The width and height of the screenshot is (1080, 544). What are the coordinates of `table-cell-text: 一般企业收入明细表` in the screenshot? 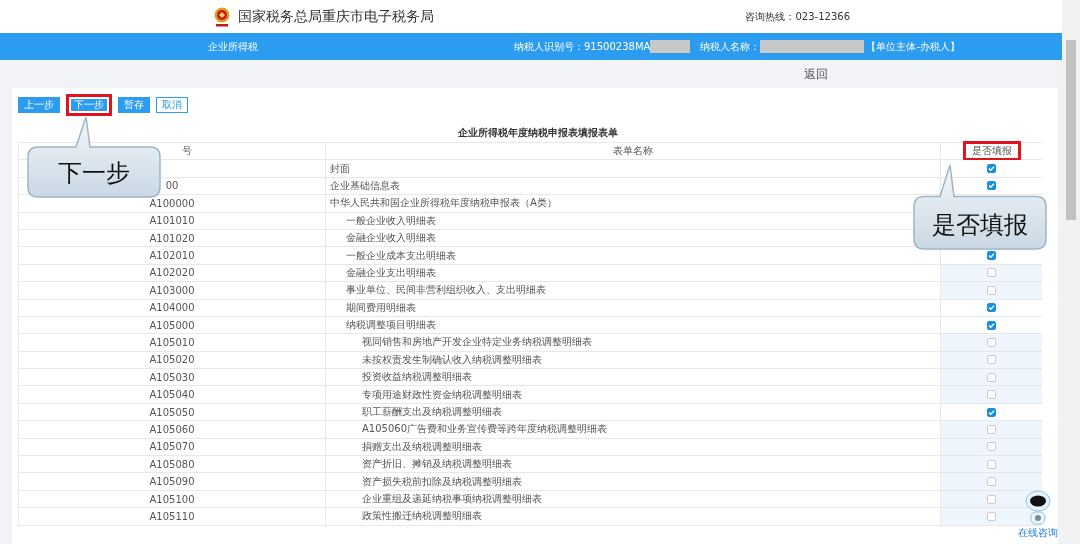 It's located at (390, 220).